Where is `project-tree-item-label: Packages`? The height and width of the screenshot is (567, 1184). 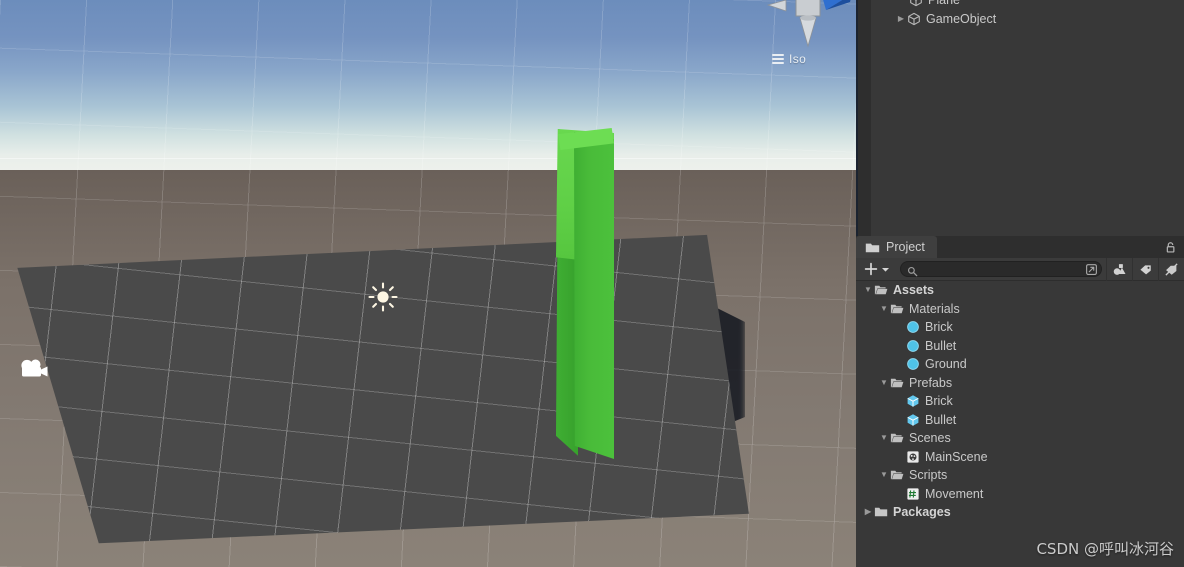 project-tree-item-label: Packages is located at coordinates (922, 512).